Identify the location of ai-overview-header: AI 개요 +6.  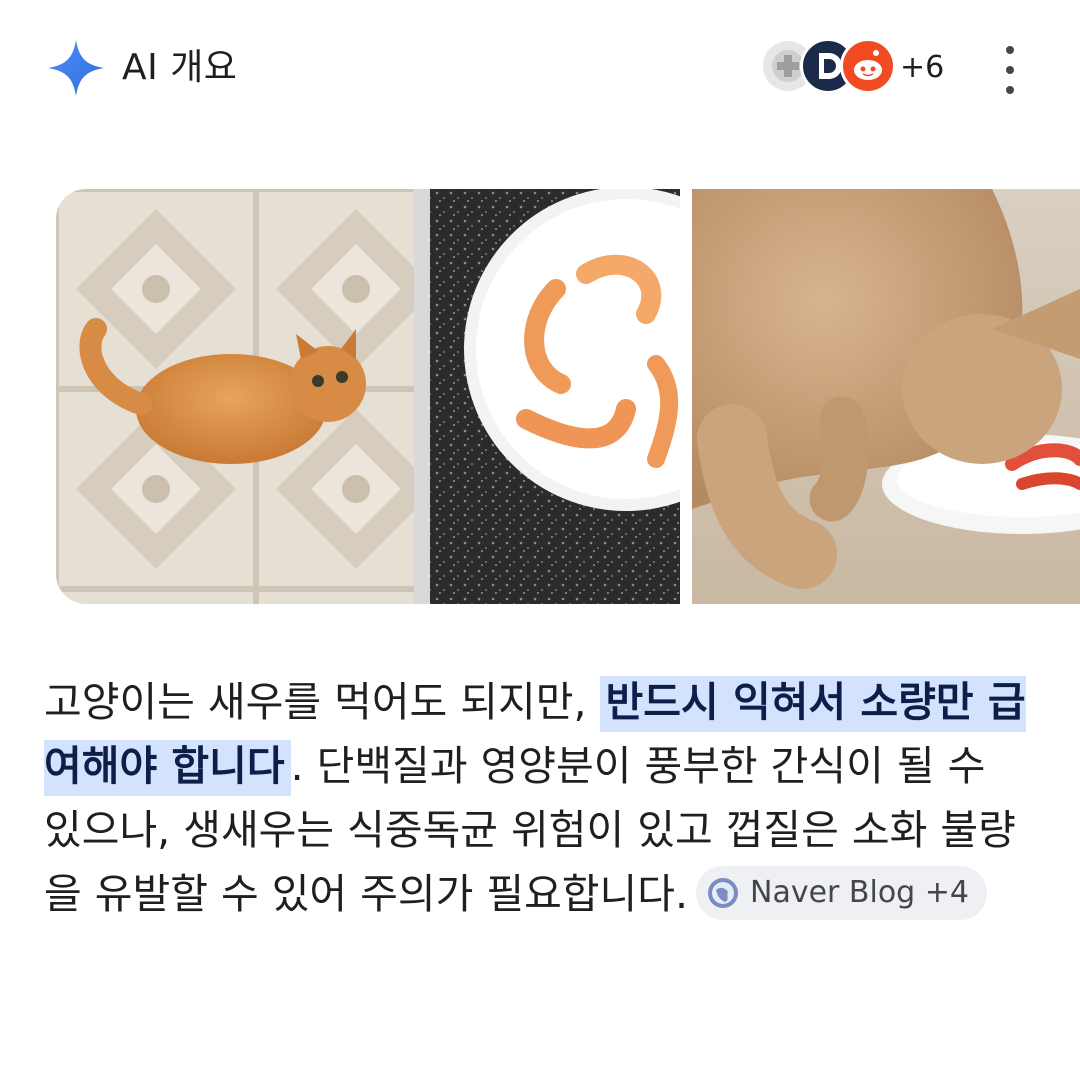
(540, 70).